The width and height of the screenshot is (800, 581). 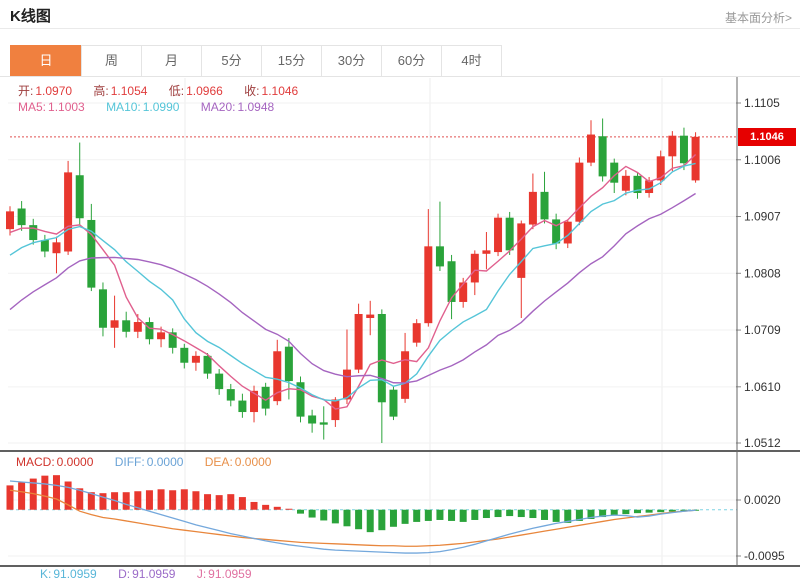 I want to click on price-tick-label: 1.1105, so click(x=762, y=103).